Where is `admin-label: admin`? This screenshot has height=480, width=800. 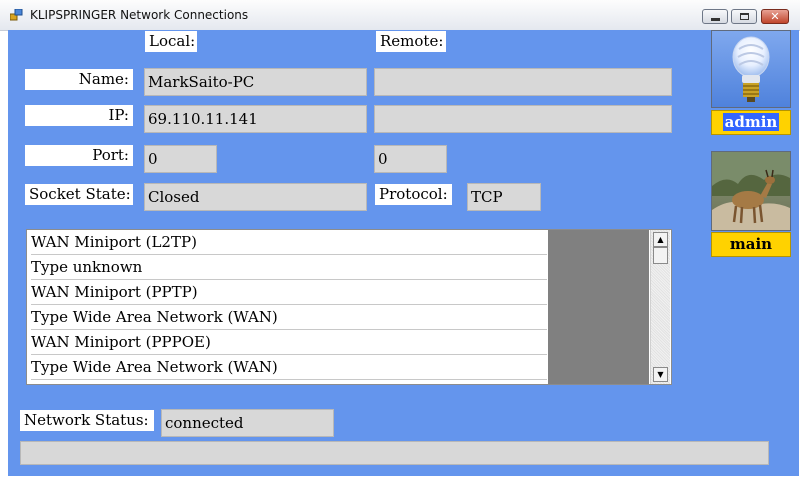
admin-label: admin is located at coordinates (751, 122).